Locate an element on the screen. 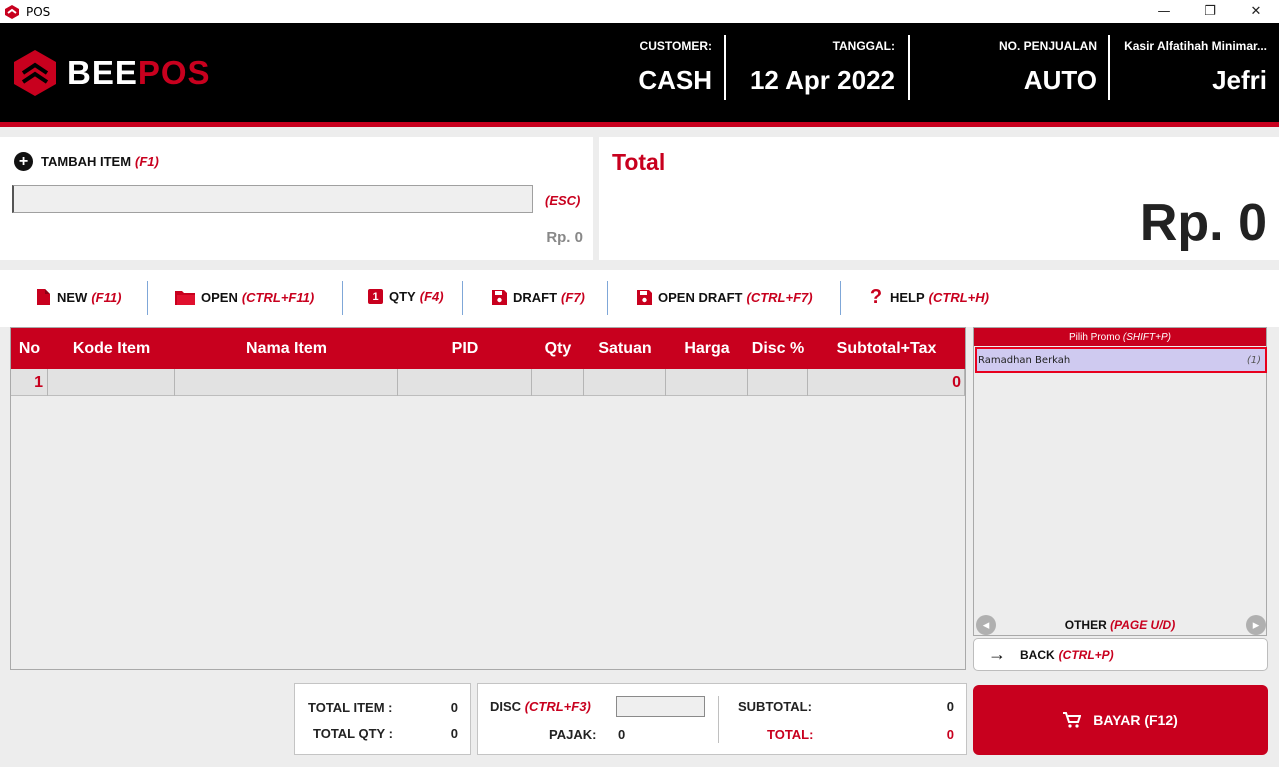 This screenshot has height=767, width=1279. promo-header: Pilih Promo (SHIFT+P) is located at coordinates (1120, 337).